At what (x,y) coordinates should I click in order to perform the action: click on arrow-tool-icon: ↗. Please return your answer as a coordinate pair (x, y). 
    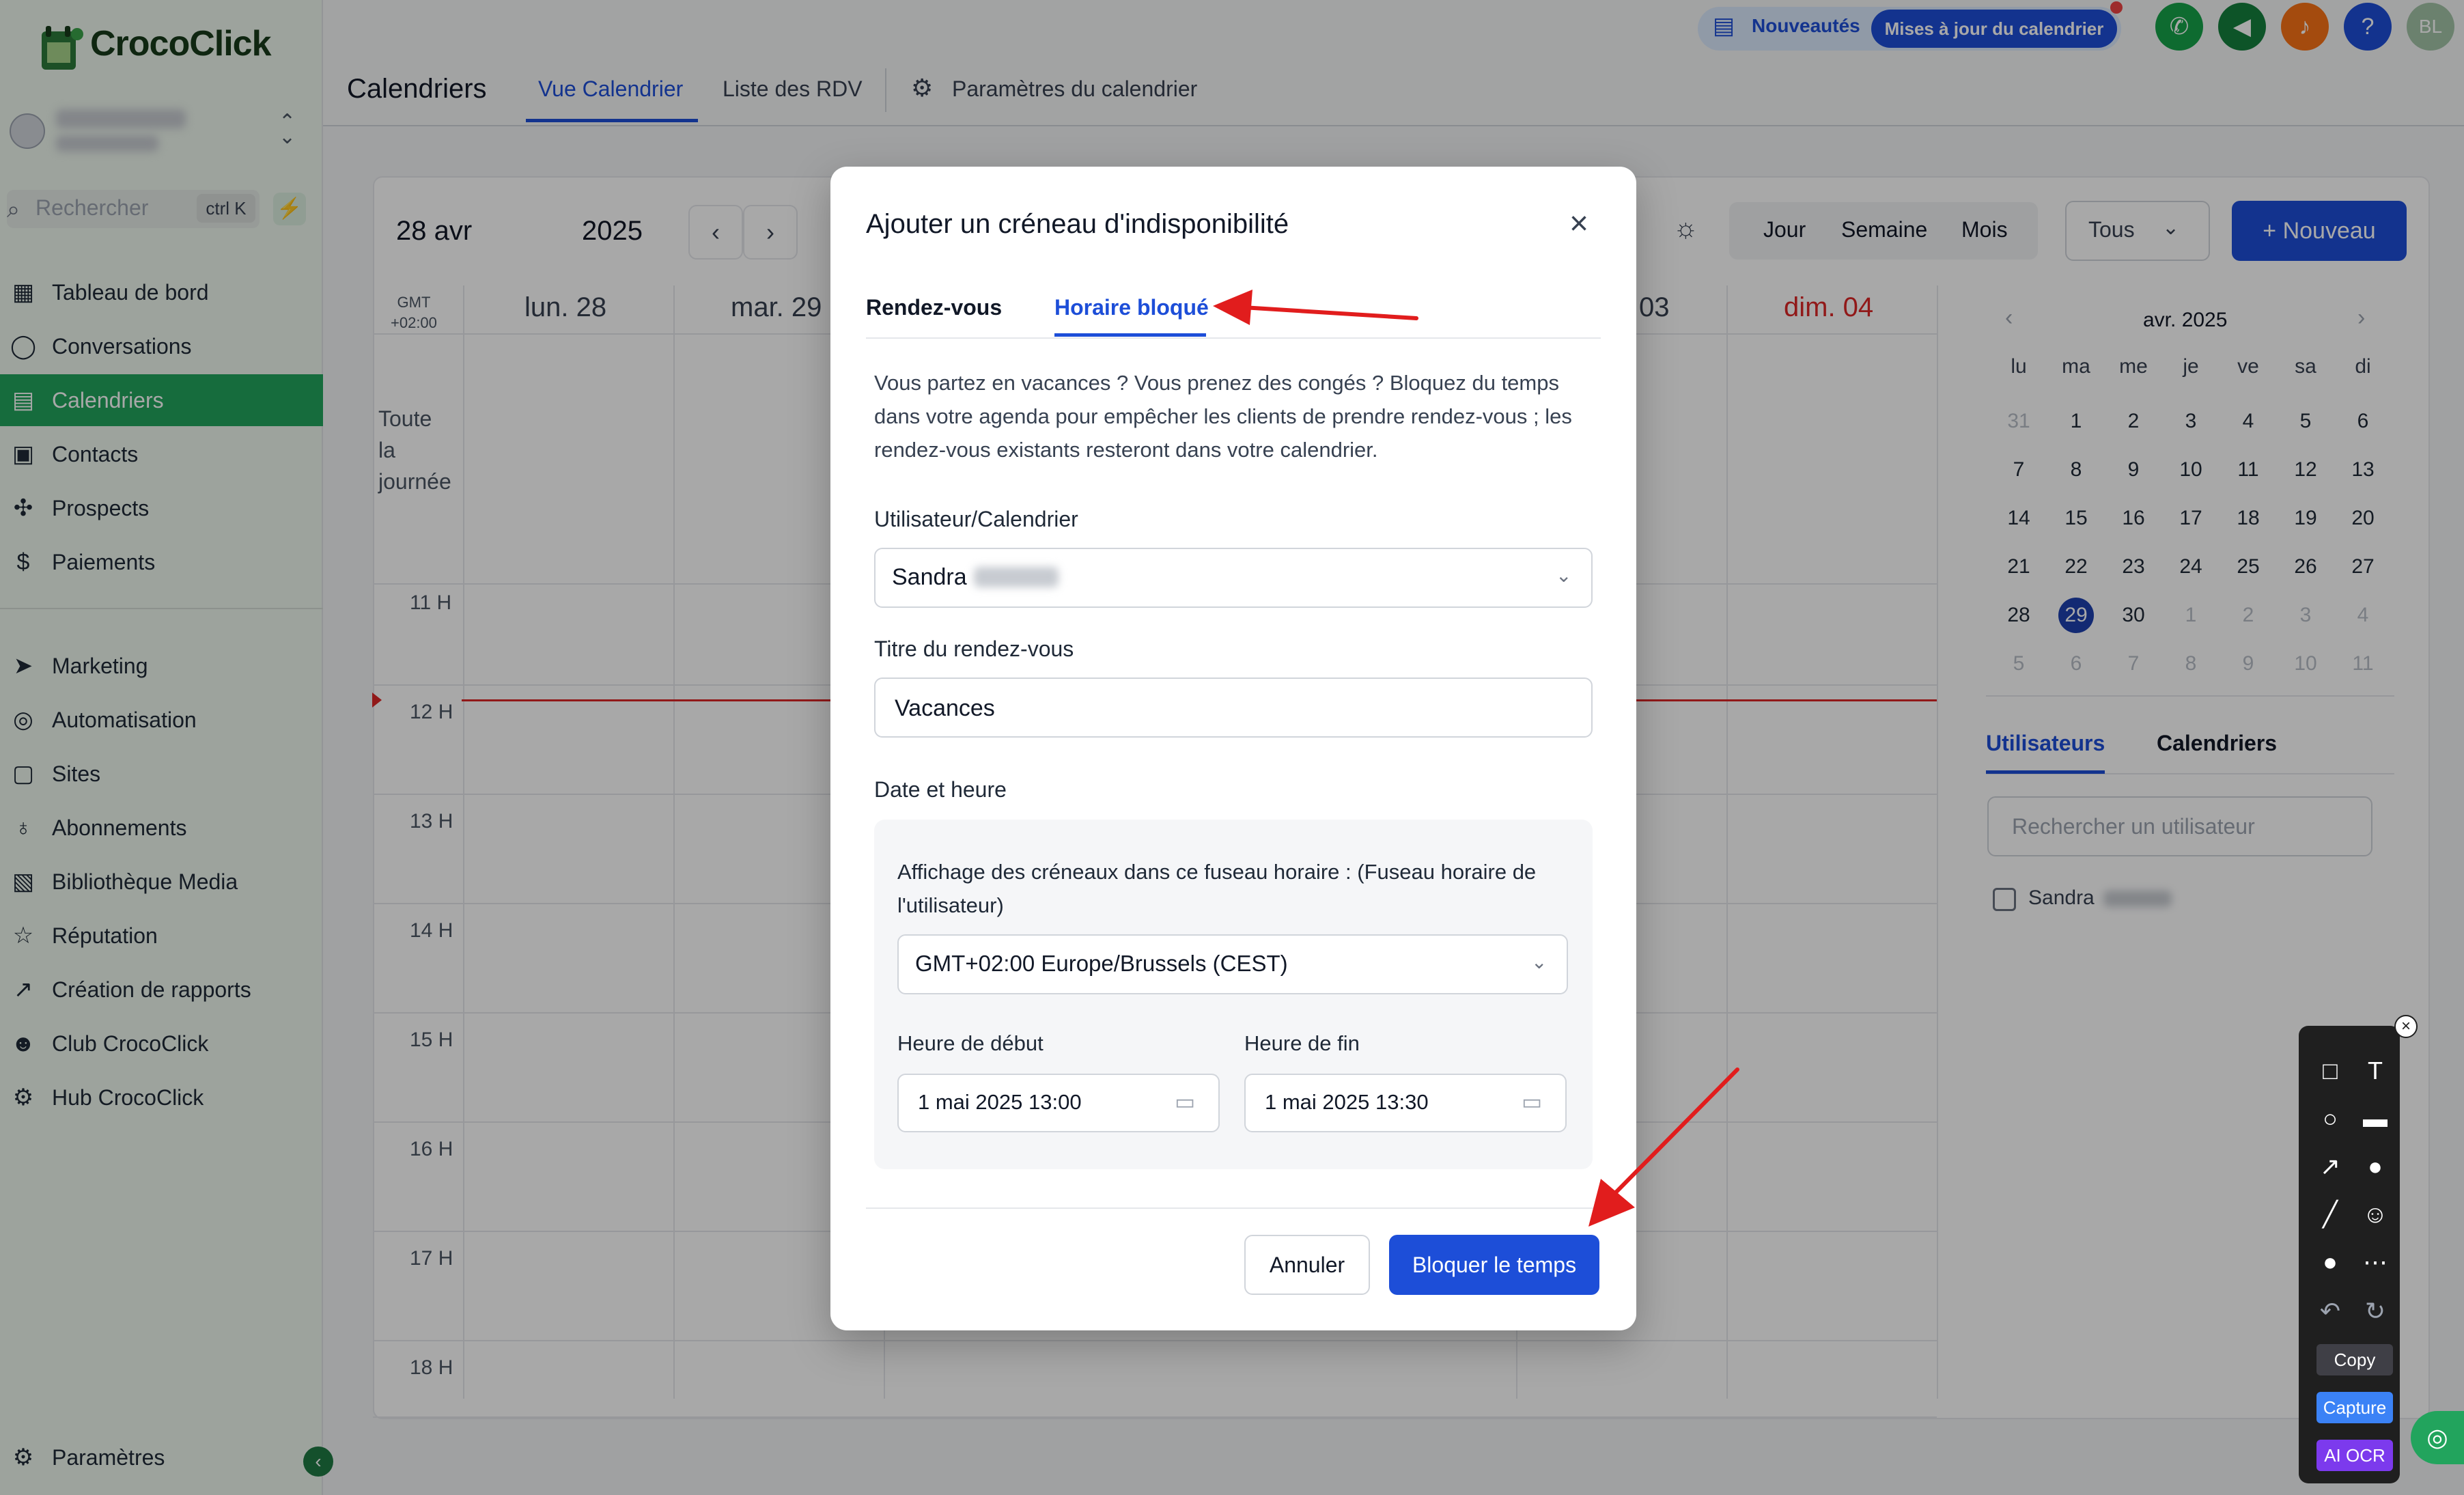
    Looking at the image, I should click on (2330, 1166).